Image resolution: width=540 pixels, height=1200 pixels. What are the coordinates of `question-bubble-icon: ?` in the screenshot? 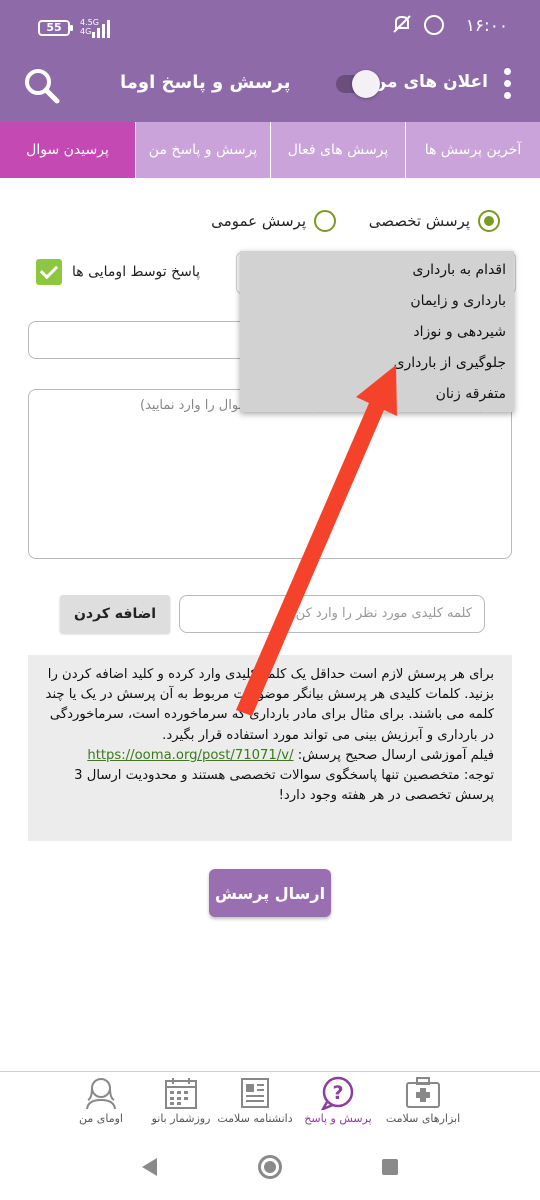 It's located at (337, 1093).